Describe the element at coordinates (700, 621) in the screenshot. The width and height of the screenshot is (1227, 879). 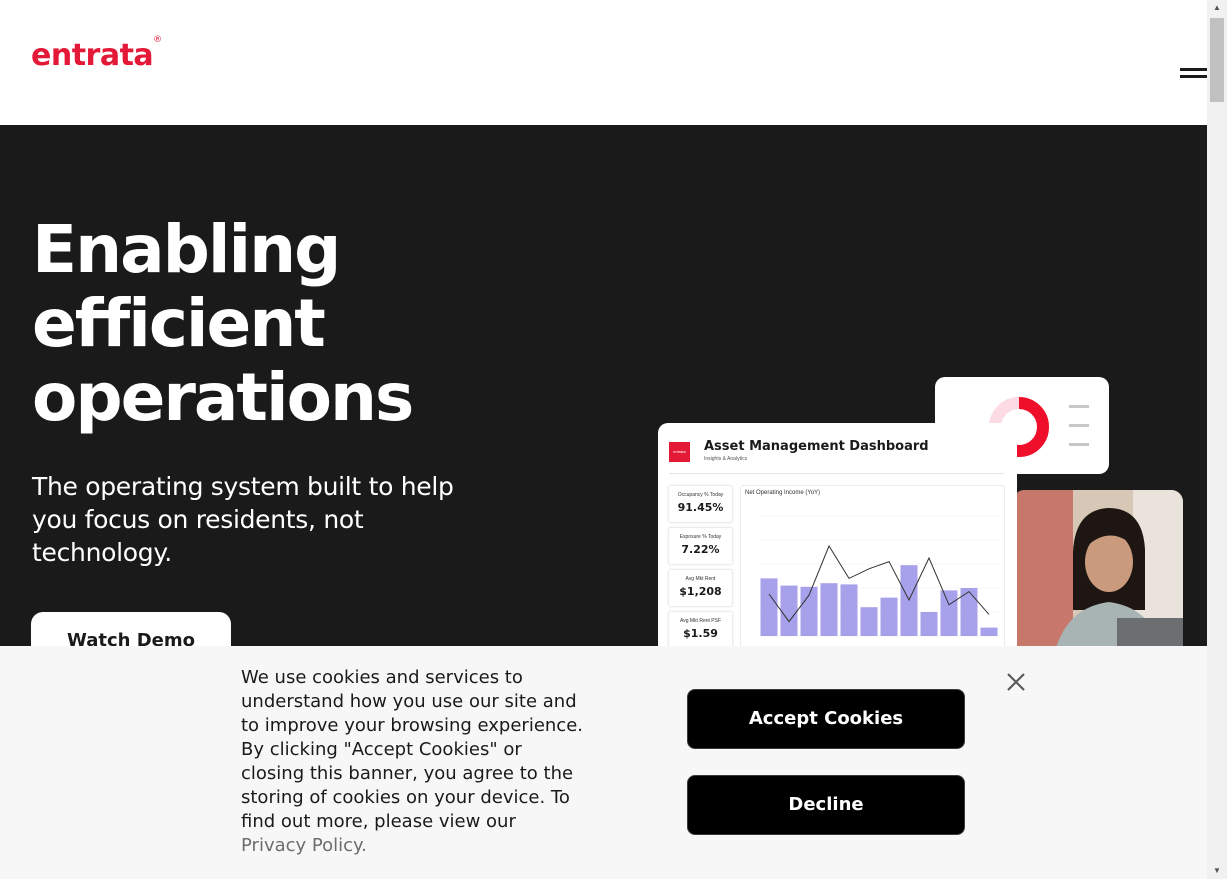
I see `metric-label: Avg Mkt Rent PSF` at that location.